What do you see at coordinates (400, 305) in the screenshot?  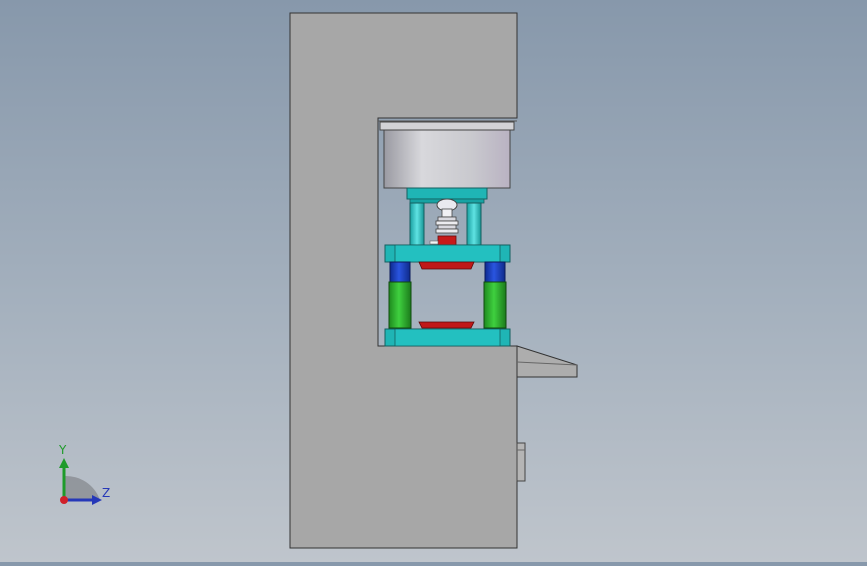 I see `guide-bushing-left` at bounding box center [400, 305].